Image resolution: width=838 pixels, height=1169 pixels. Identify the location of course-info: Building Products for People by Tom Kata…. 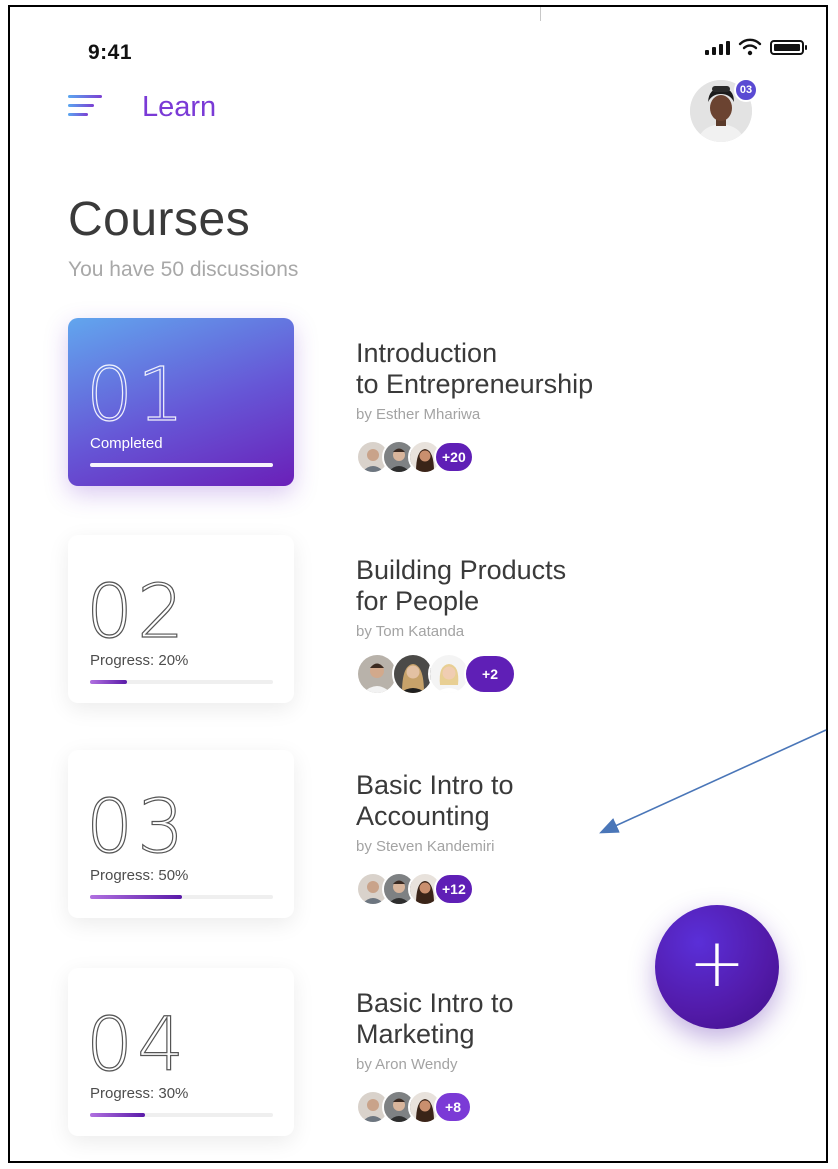
(576, 625).